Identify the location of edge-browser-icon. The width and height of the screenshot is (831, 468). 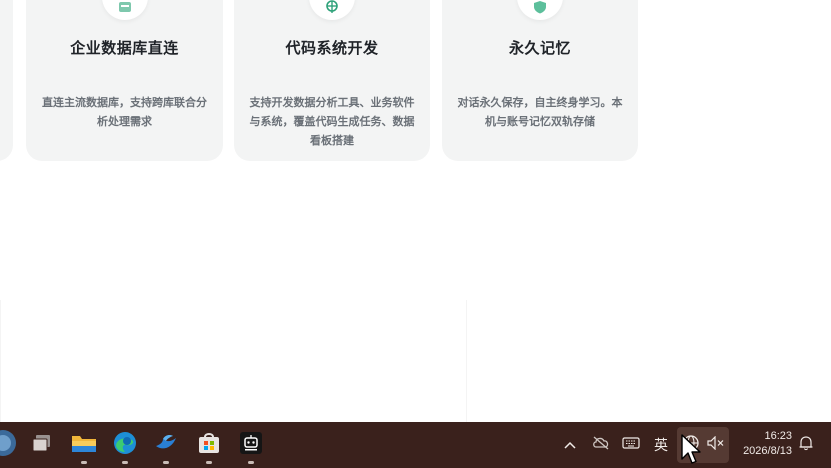
(125, 445).